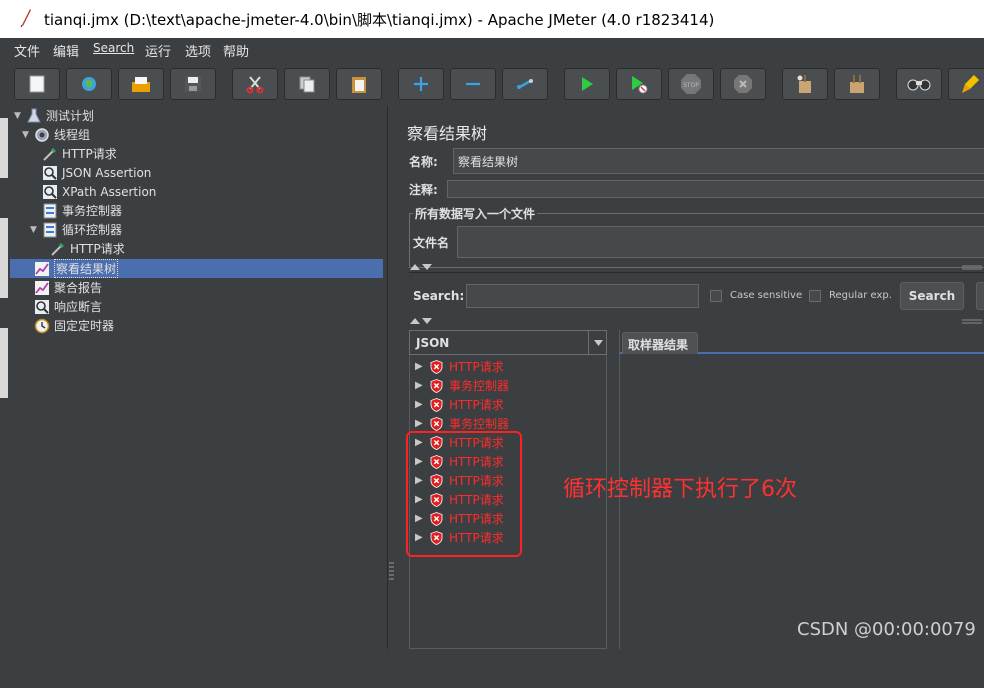 The image size is (984, 688). What do you see at coordinates (423, 162) in the screenshot?
I see `name-label: 名称:` at bounding box center [423, 162].